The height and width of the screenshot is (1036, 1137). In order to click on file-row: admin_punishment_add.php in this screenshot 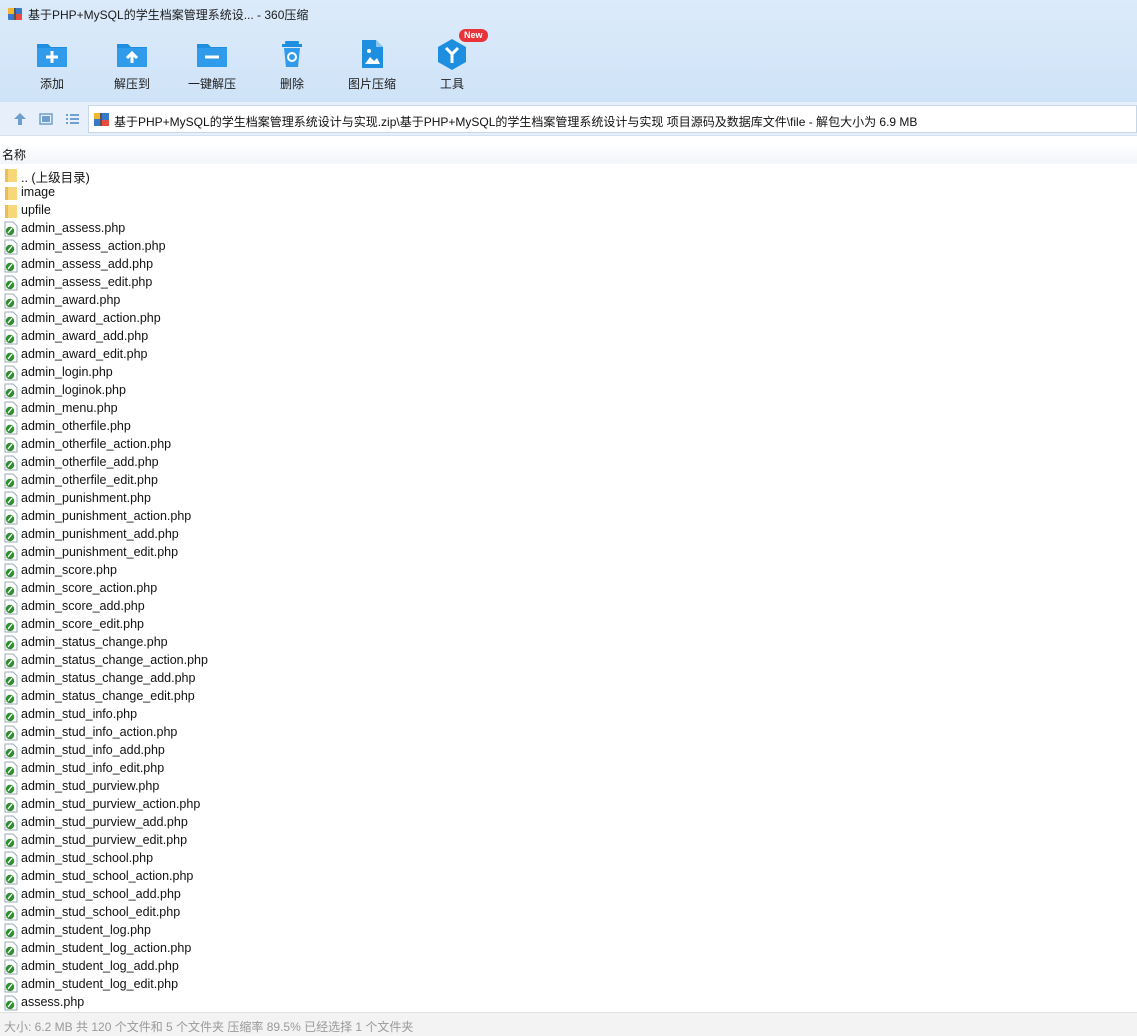, I will do `click(568, 535)`.